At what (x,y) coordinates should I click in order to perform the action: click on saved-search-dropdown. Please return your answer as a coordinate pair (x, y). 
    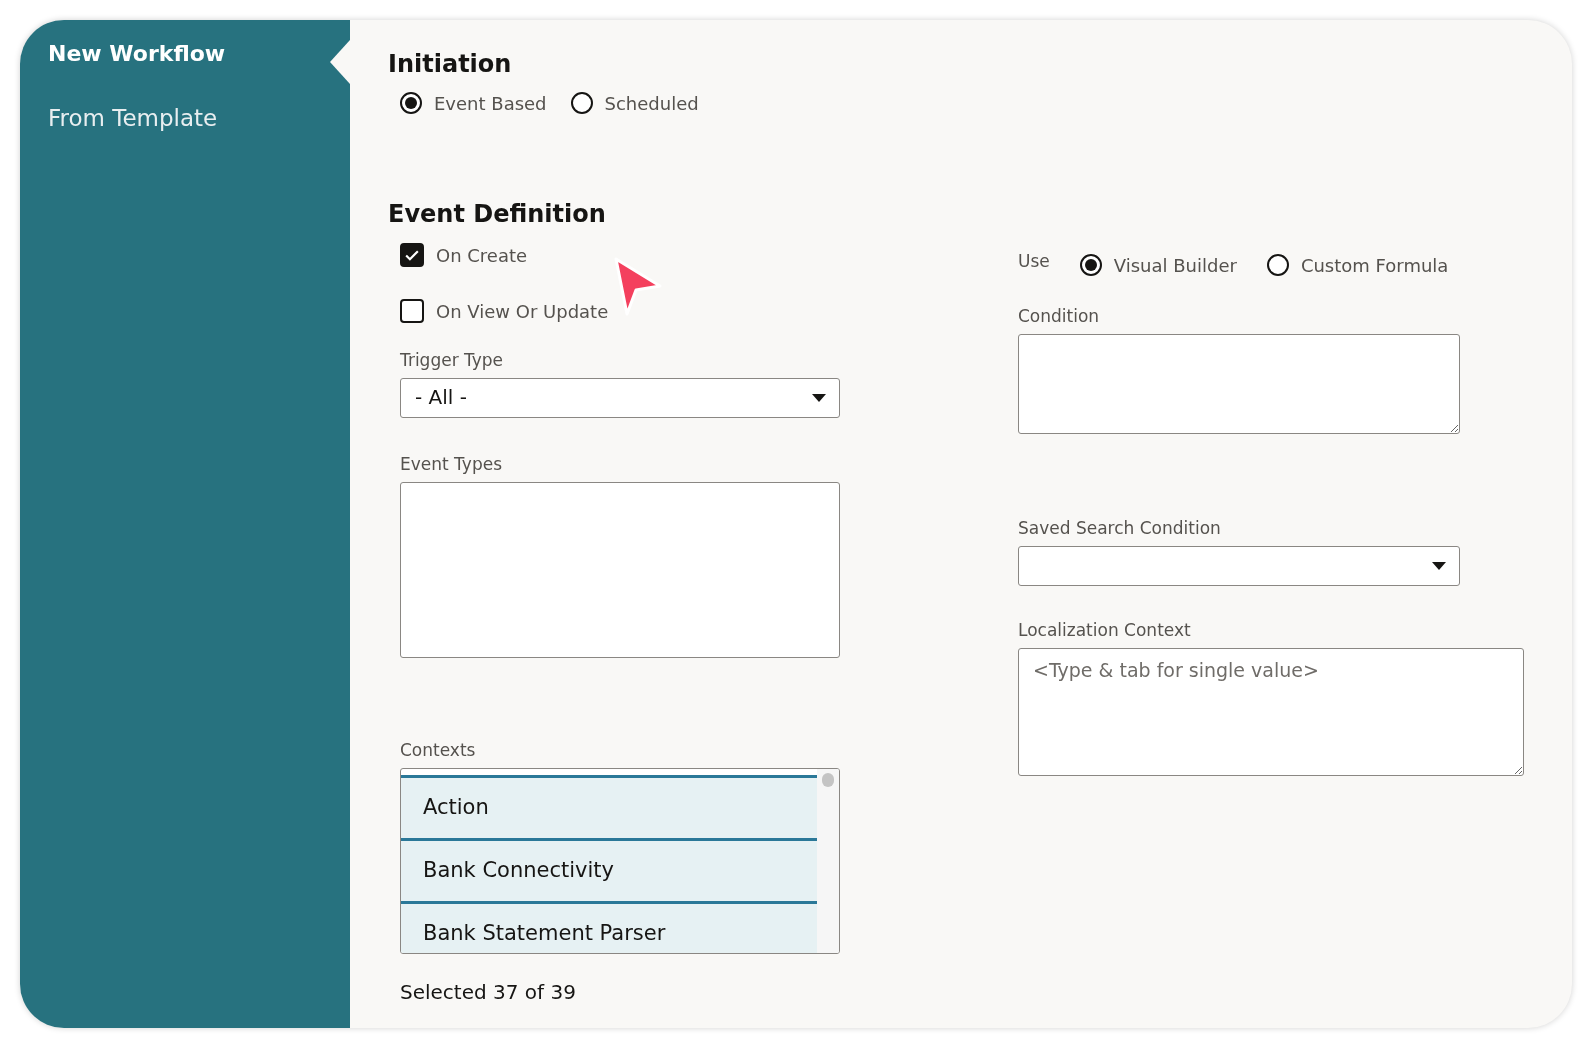
    Looking at the image, I should click on (1239, 566).